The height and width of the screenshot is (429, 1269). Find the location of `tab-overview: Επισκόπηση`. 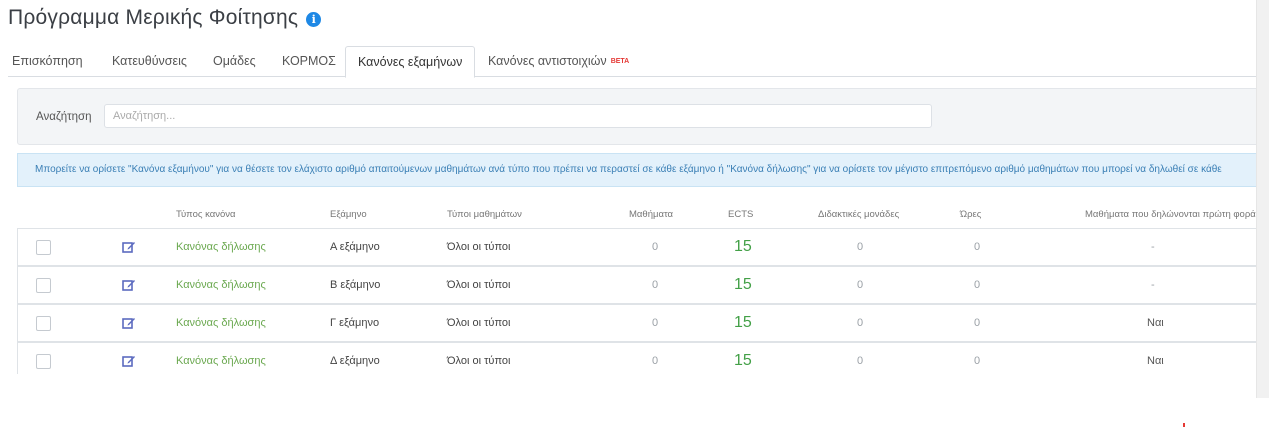

tab-overview: Επισκόπηση is located at coordinates (47, 61).